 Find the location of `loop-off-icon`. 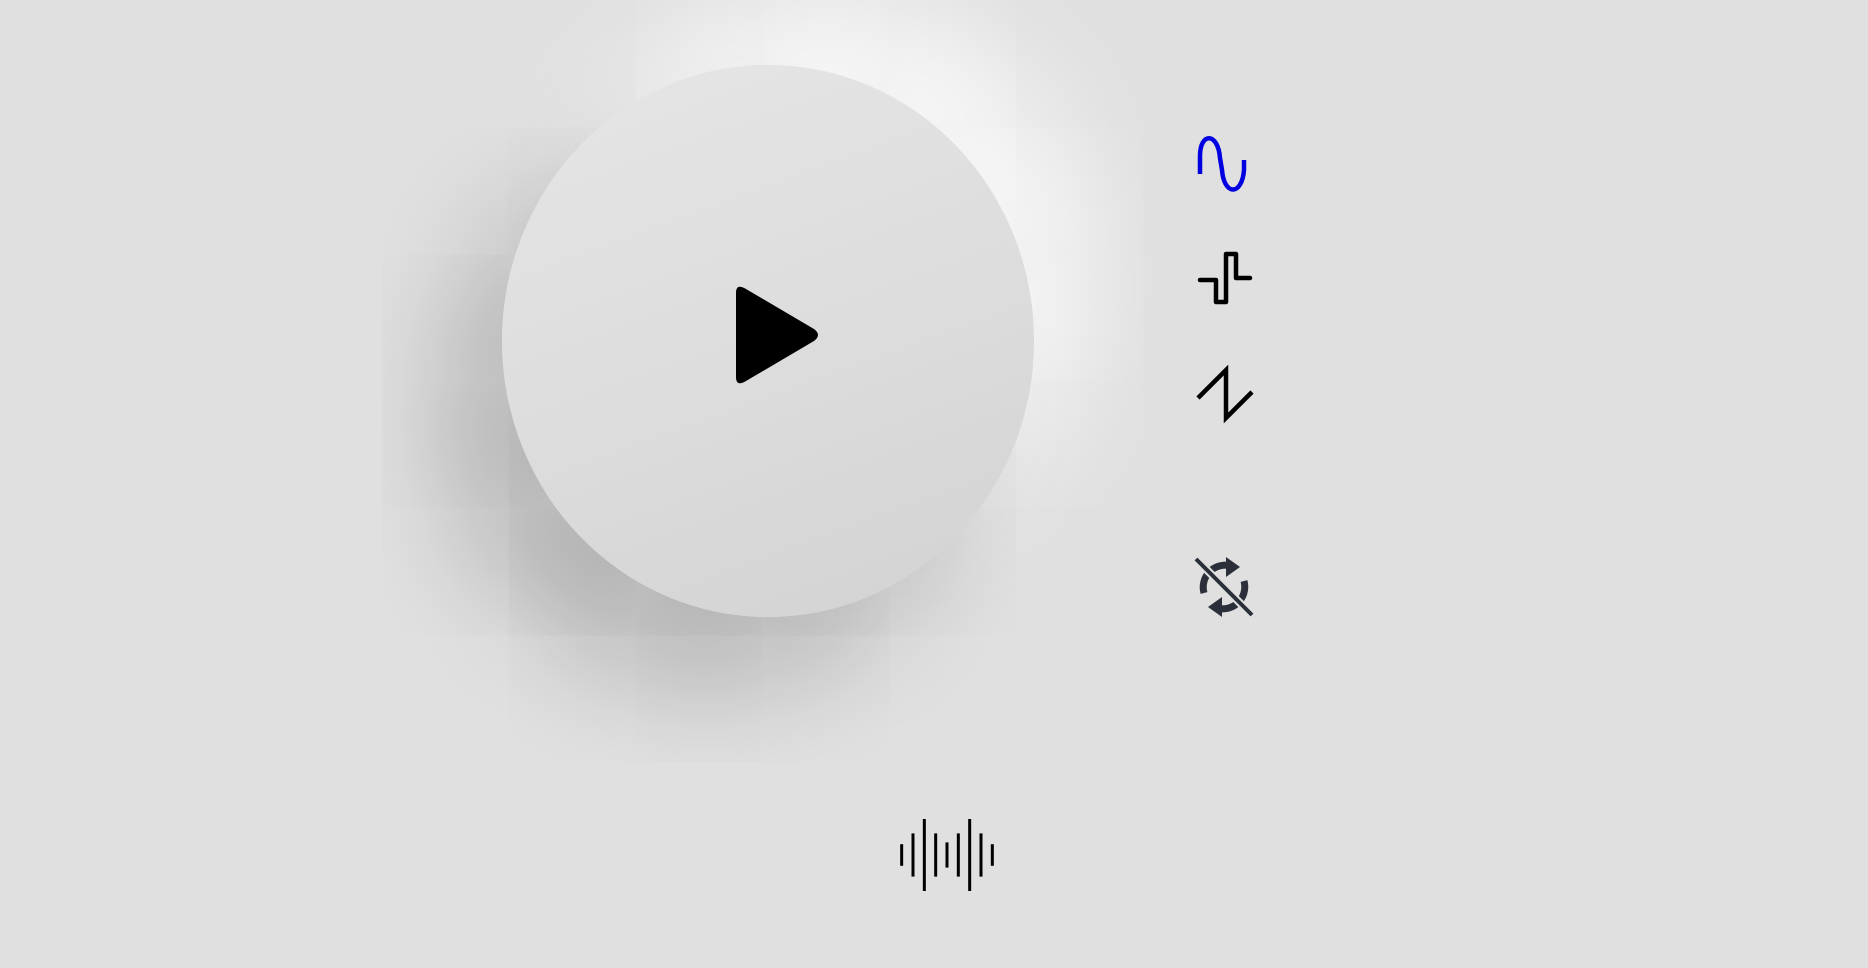

loop-off-icon is located at coordinates (1224, 587).